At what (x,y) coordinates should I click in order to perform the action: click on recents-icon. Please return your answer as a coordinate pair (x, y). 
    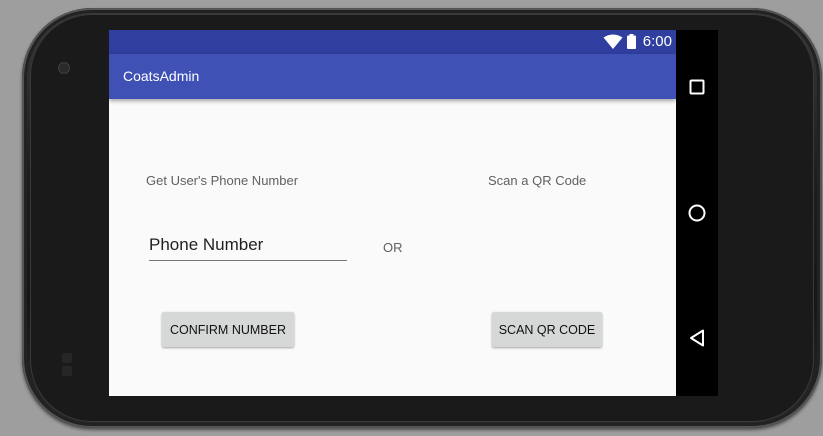
    Looking at the image, I should click on (697, 87).